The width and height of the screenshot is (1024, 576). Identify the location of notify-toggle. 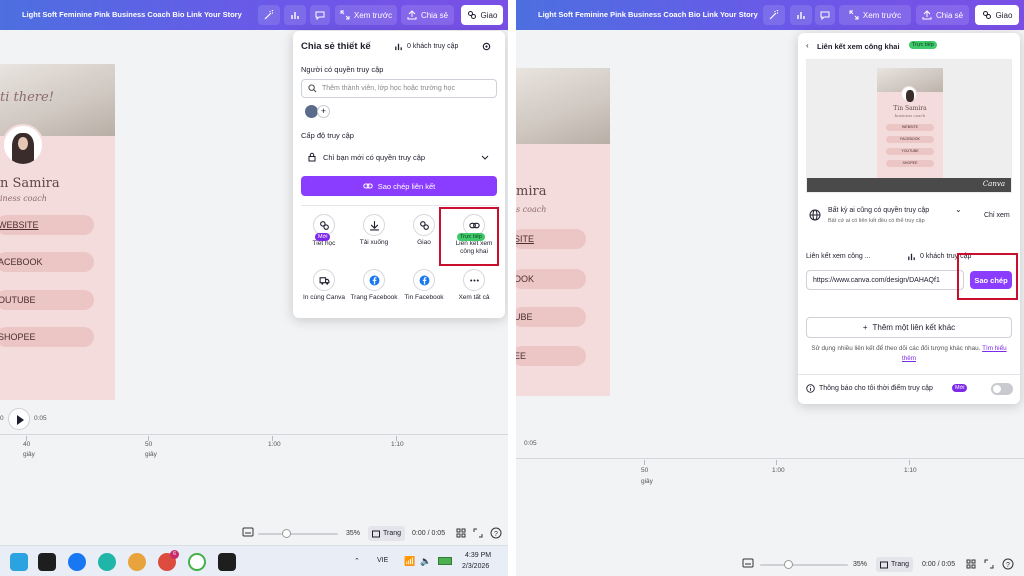
(1002, 389).